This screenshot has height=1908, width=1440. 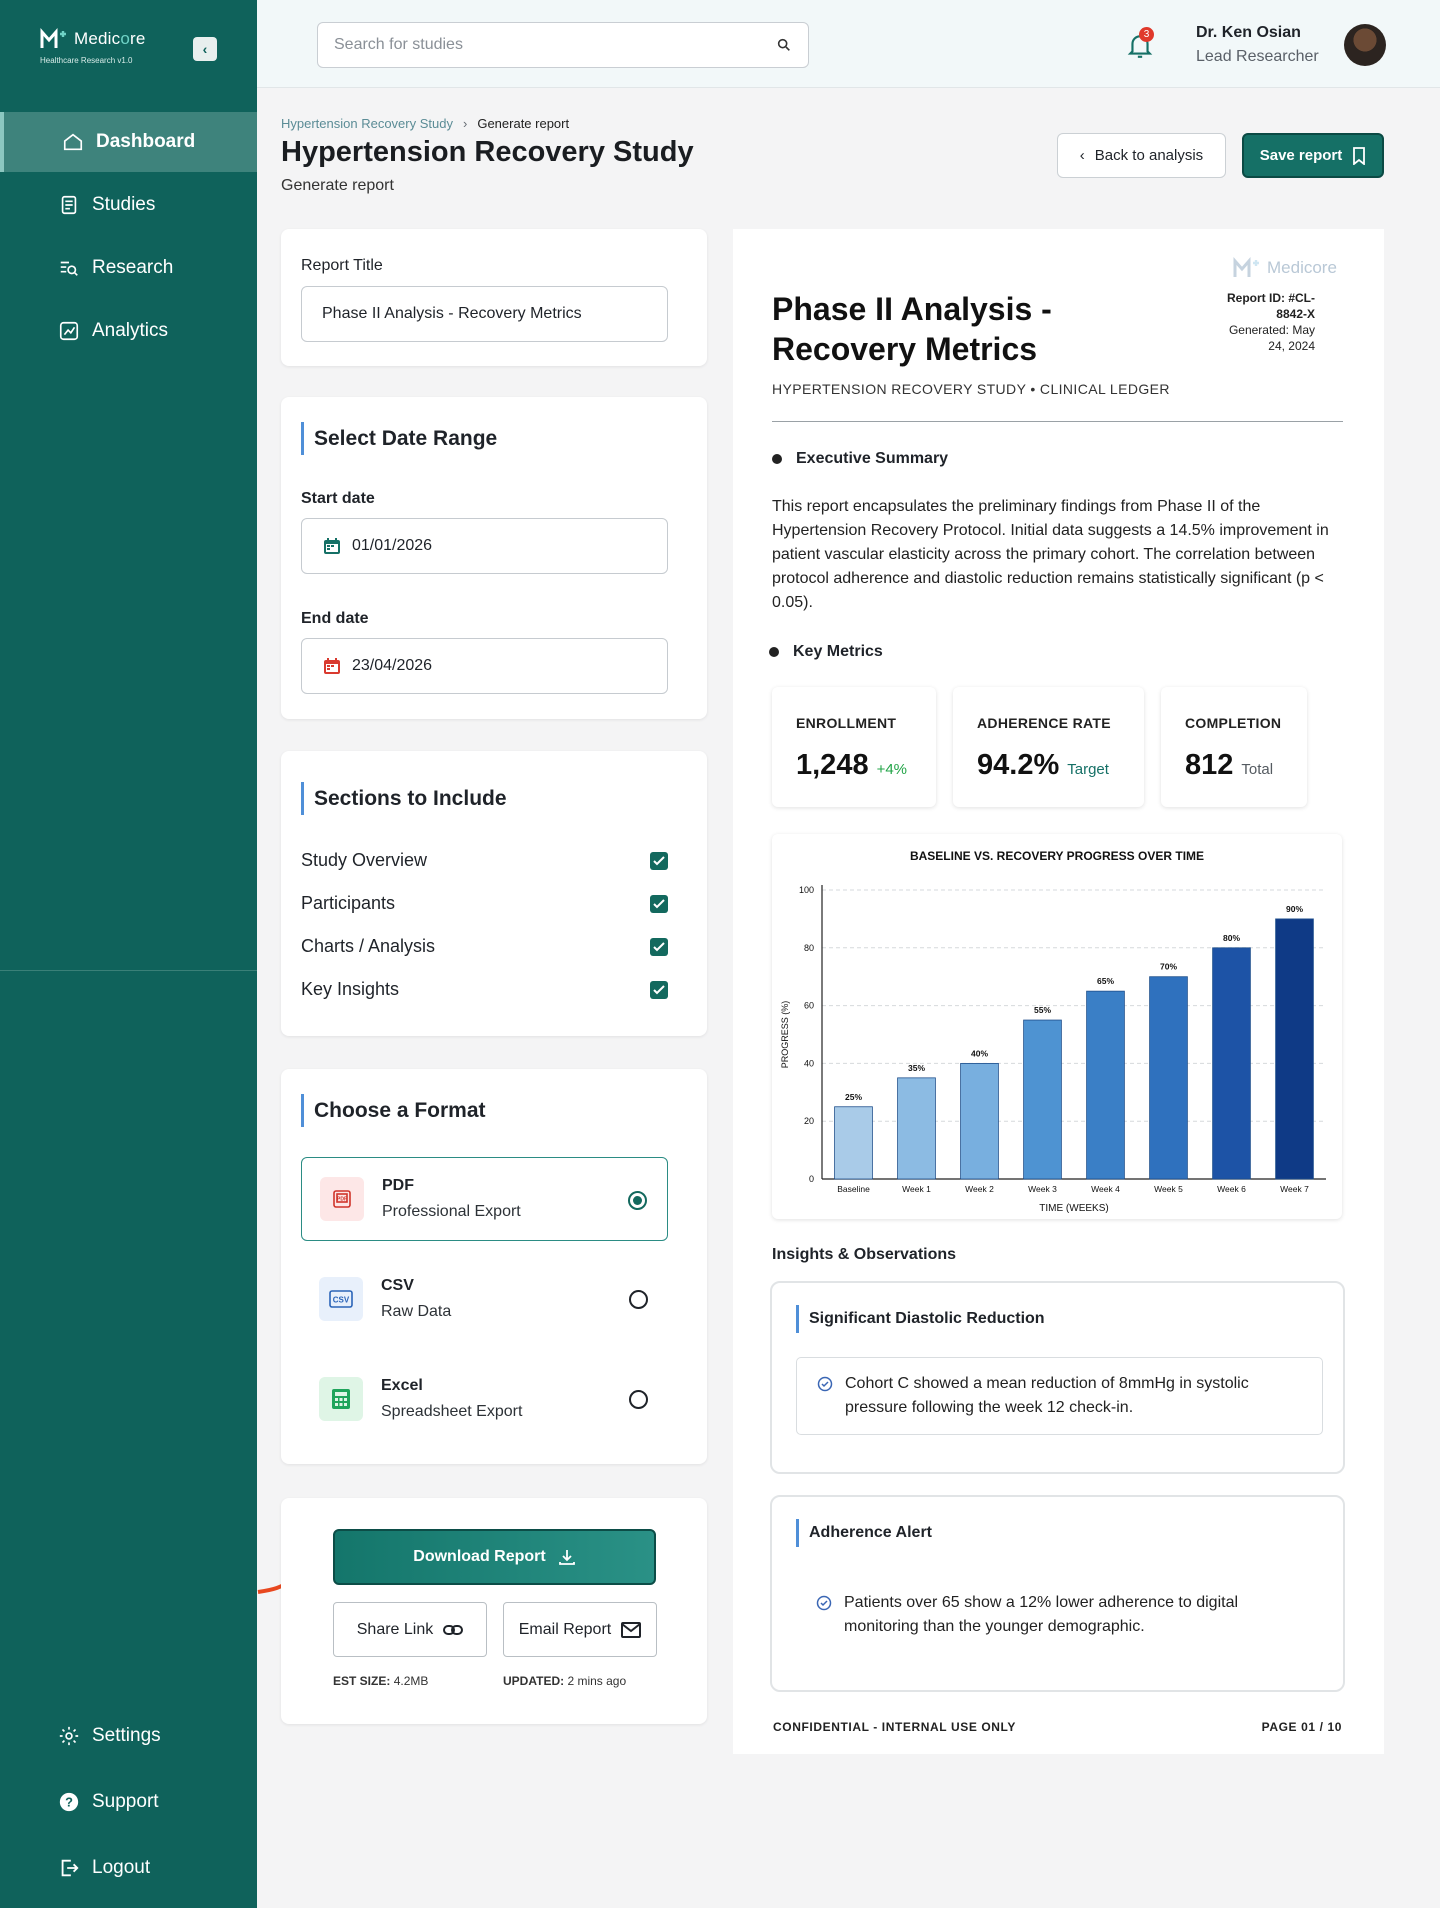 What do you see at coordinates (1057, 856) in the screenshot?
I see `chart-title: BASELINE VS. RECOVERY PROGRESS OVER TIME` at bounding box center [1057, 856].